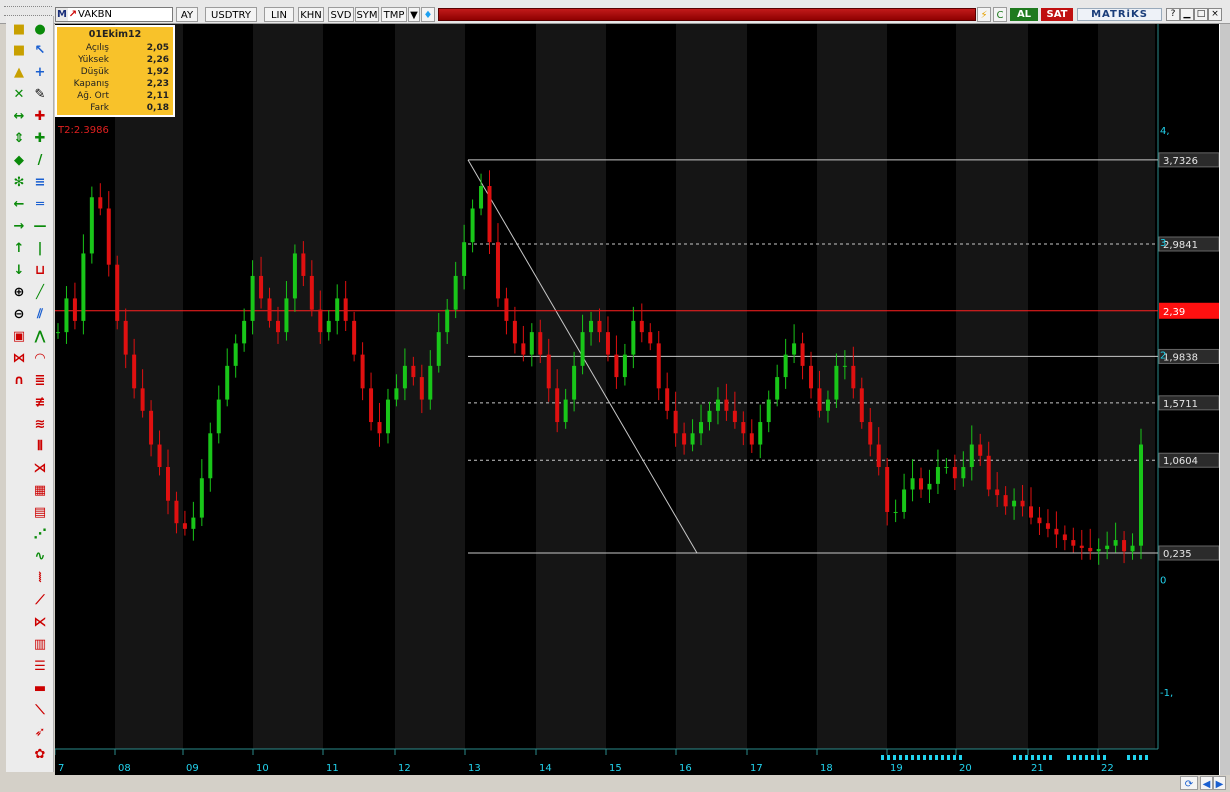 The width and height of the screenshot is (1230, 792). What do you see at coordinates (28, 11) in the screenshot?
I see `toolbar-grip` at bounding box center [28, 11].